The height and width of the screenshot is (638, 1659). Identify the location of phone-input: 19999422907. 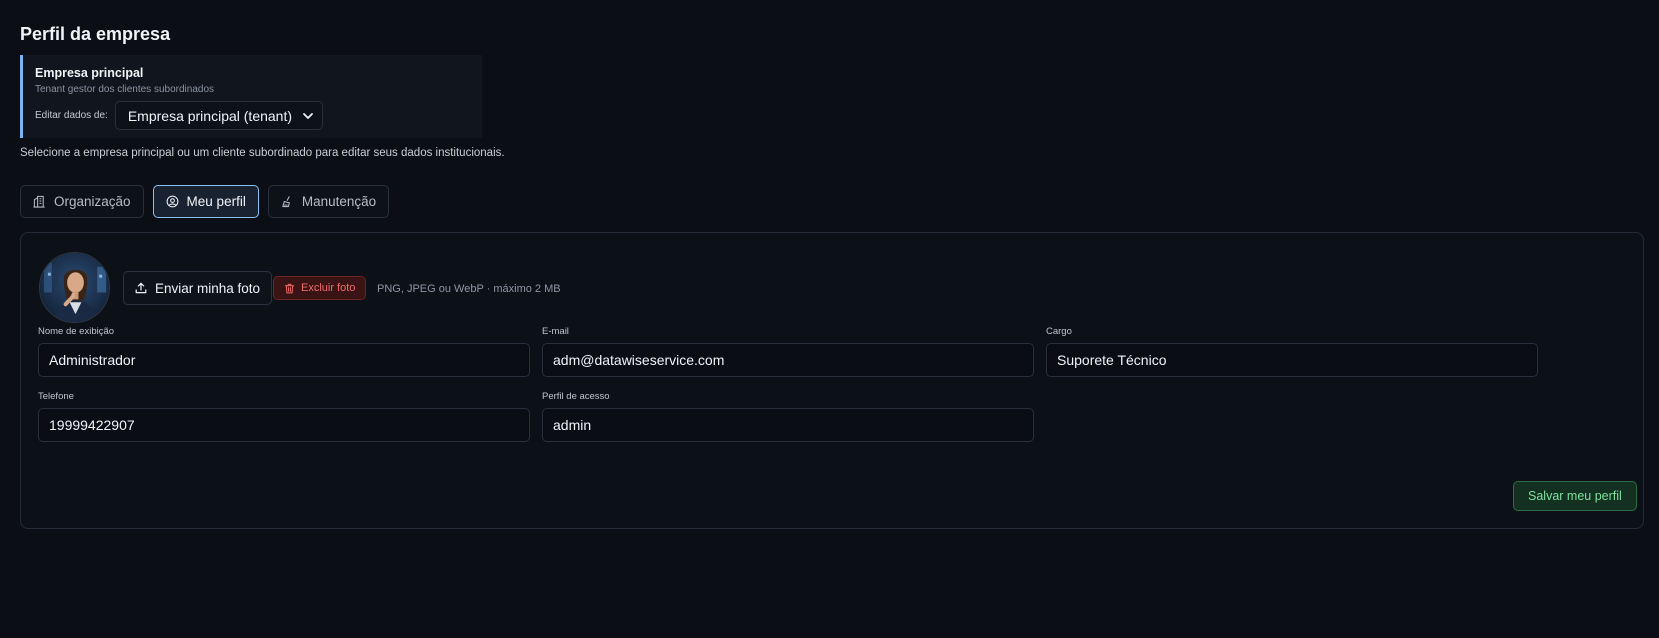
(284, 425).